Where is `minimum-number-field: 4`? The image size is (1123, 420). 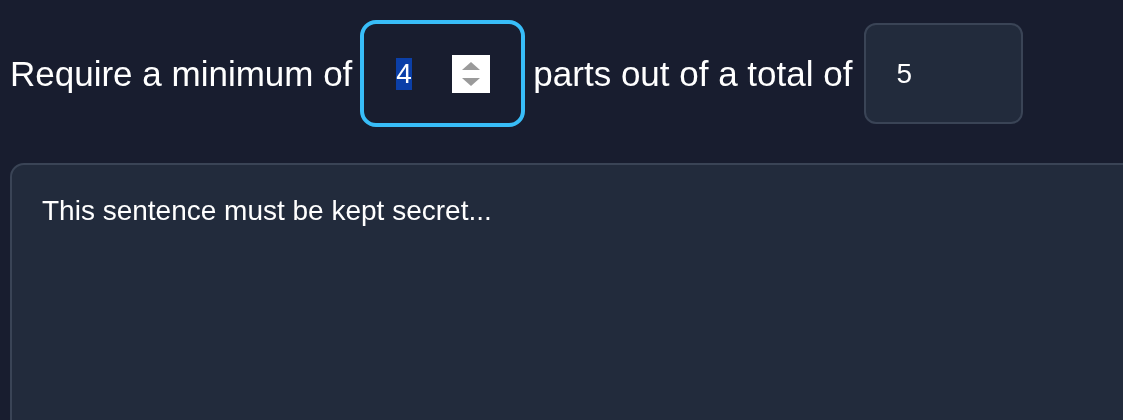
minimum-number-field: 4 is located at coordinates (443, 73).